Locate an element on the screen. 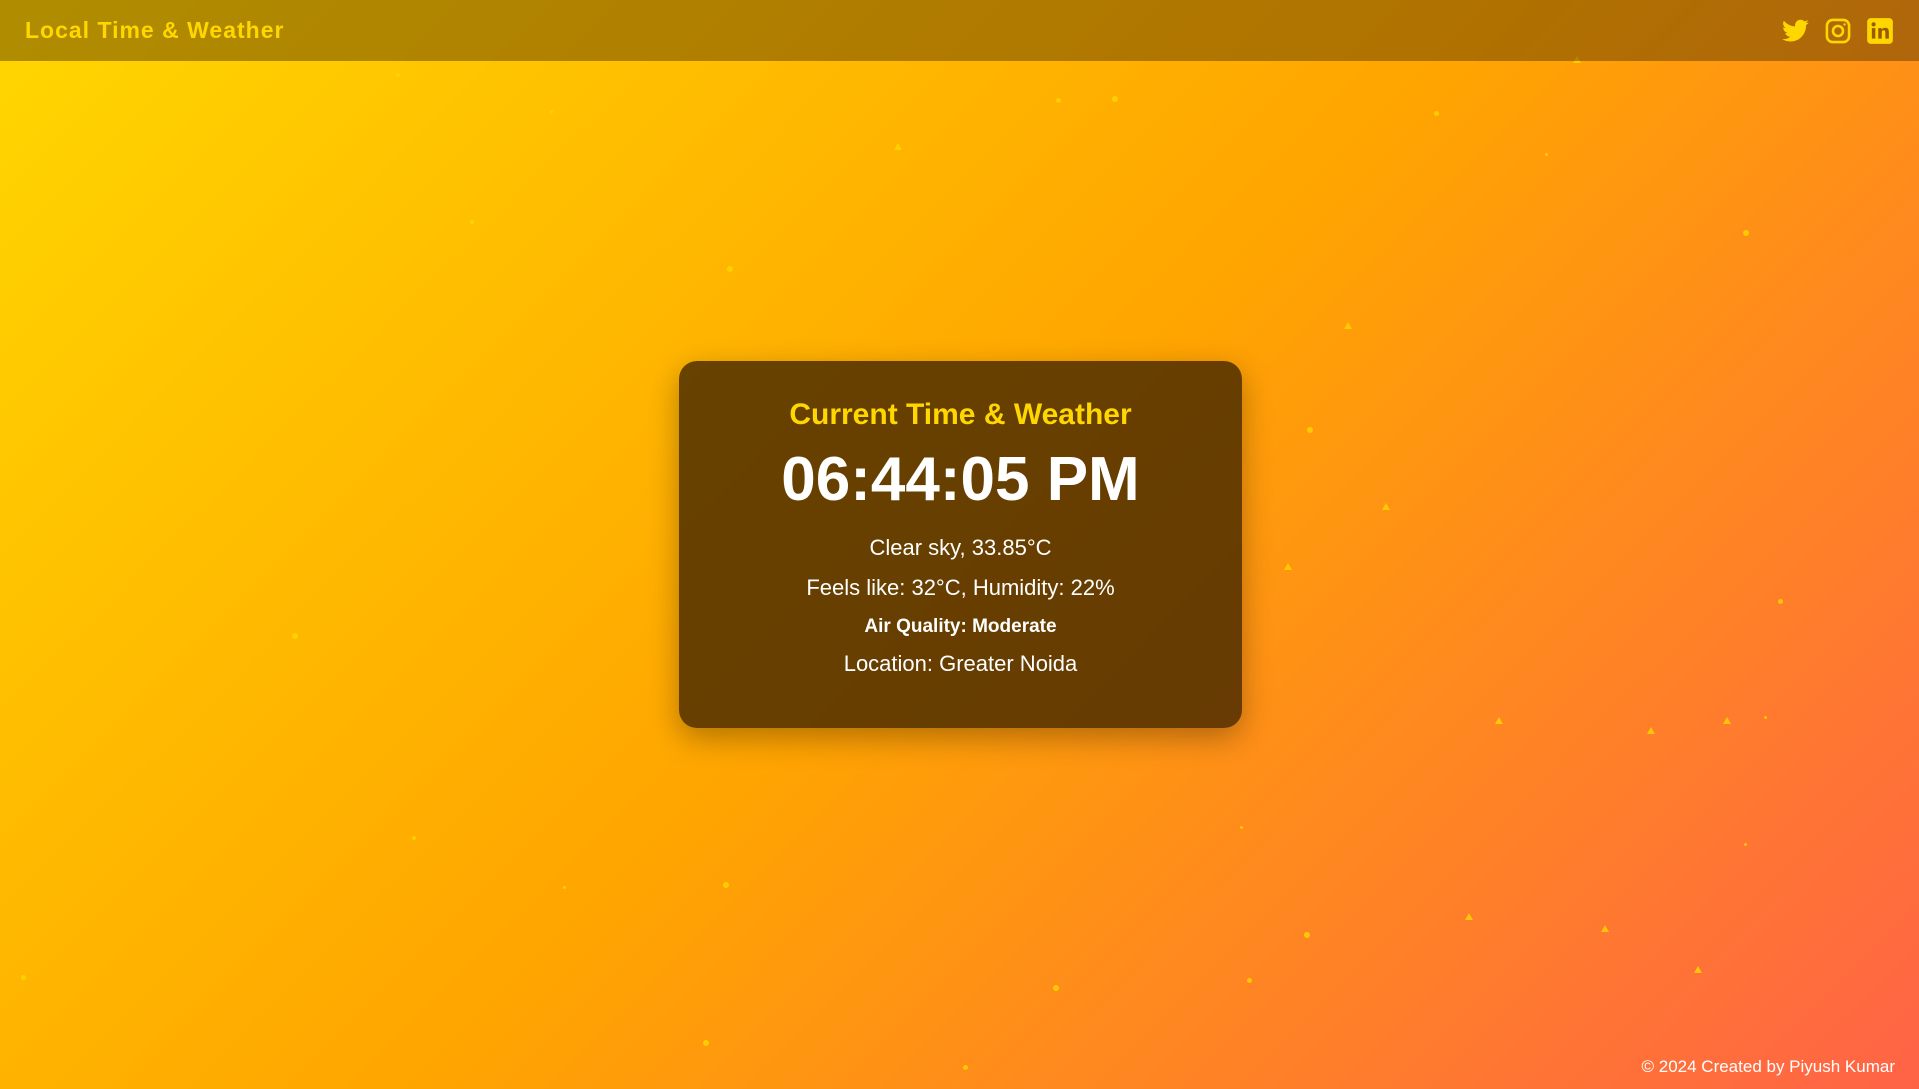 The image size is (1919, 1089). social-links is located at coordinates (1838, 31).